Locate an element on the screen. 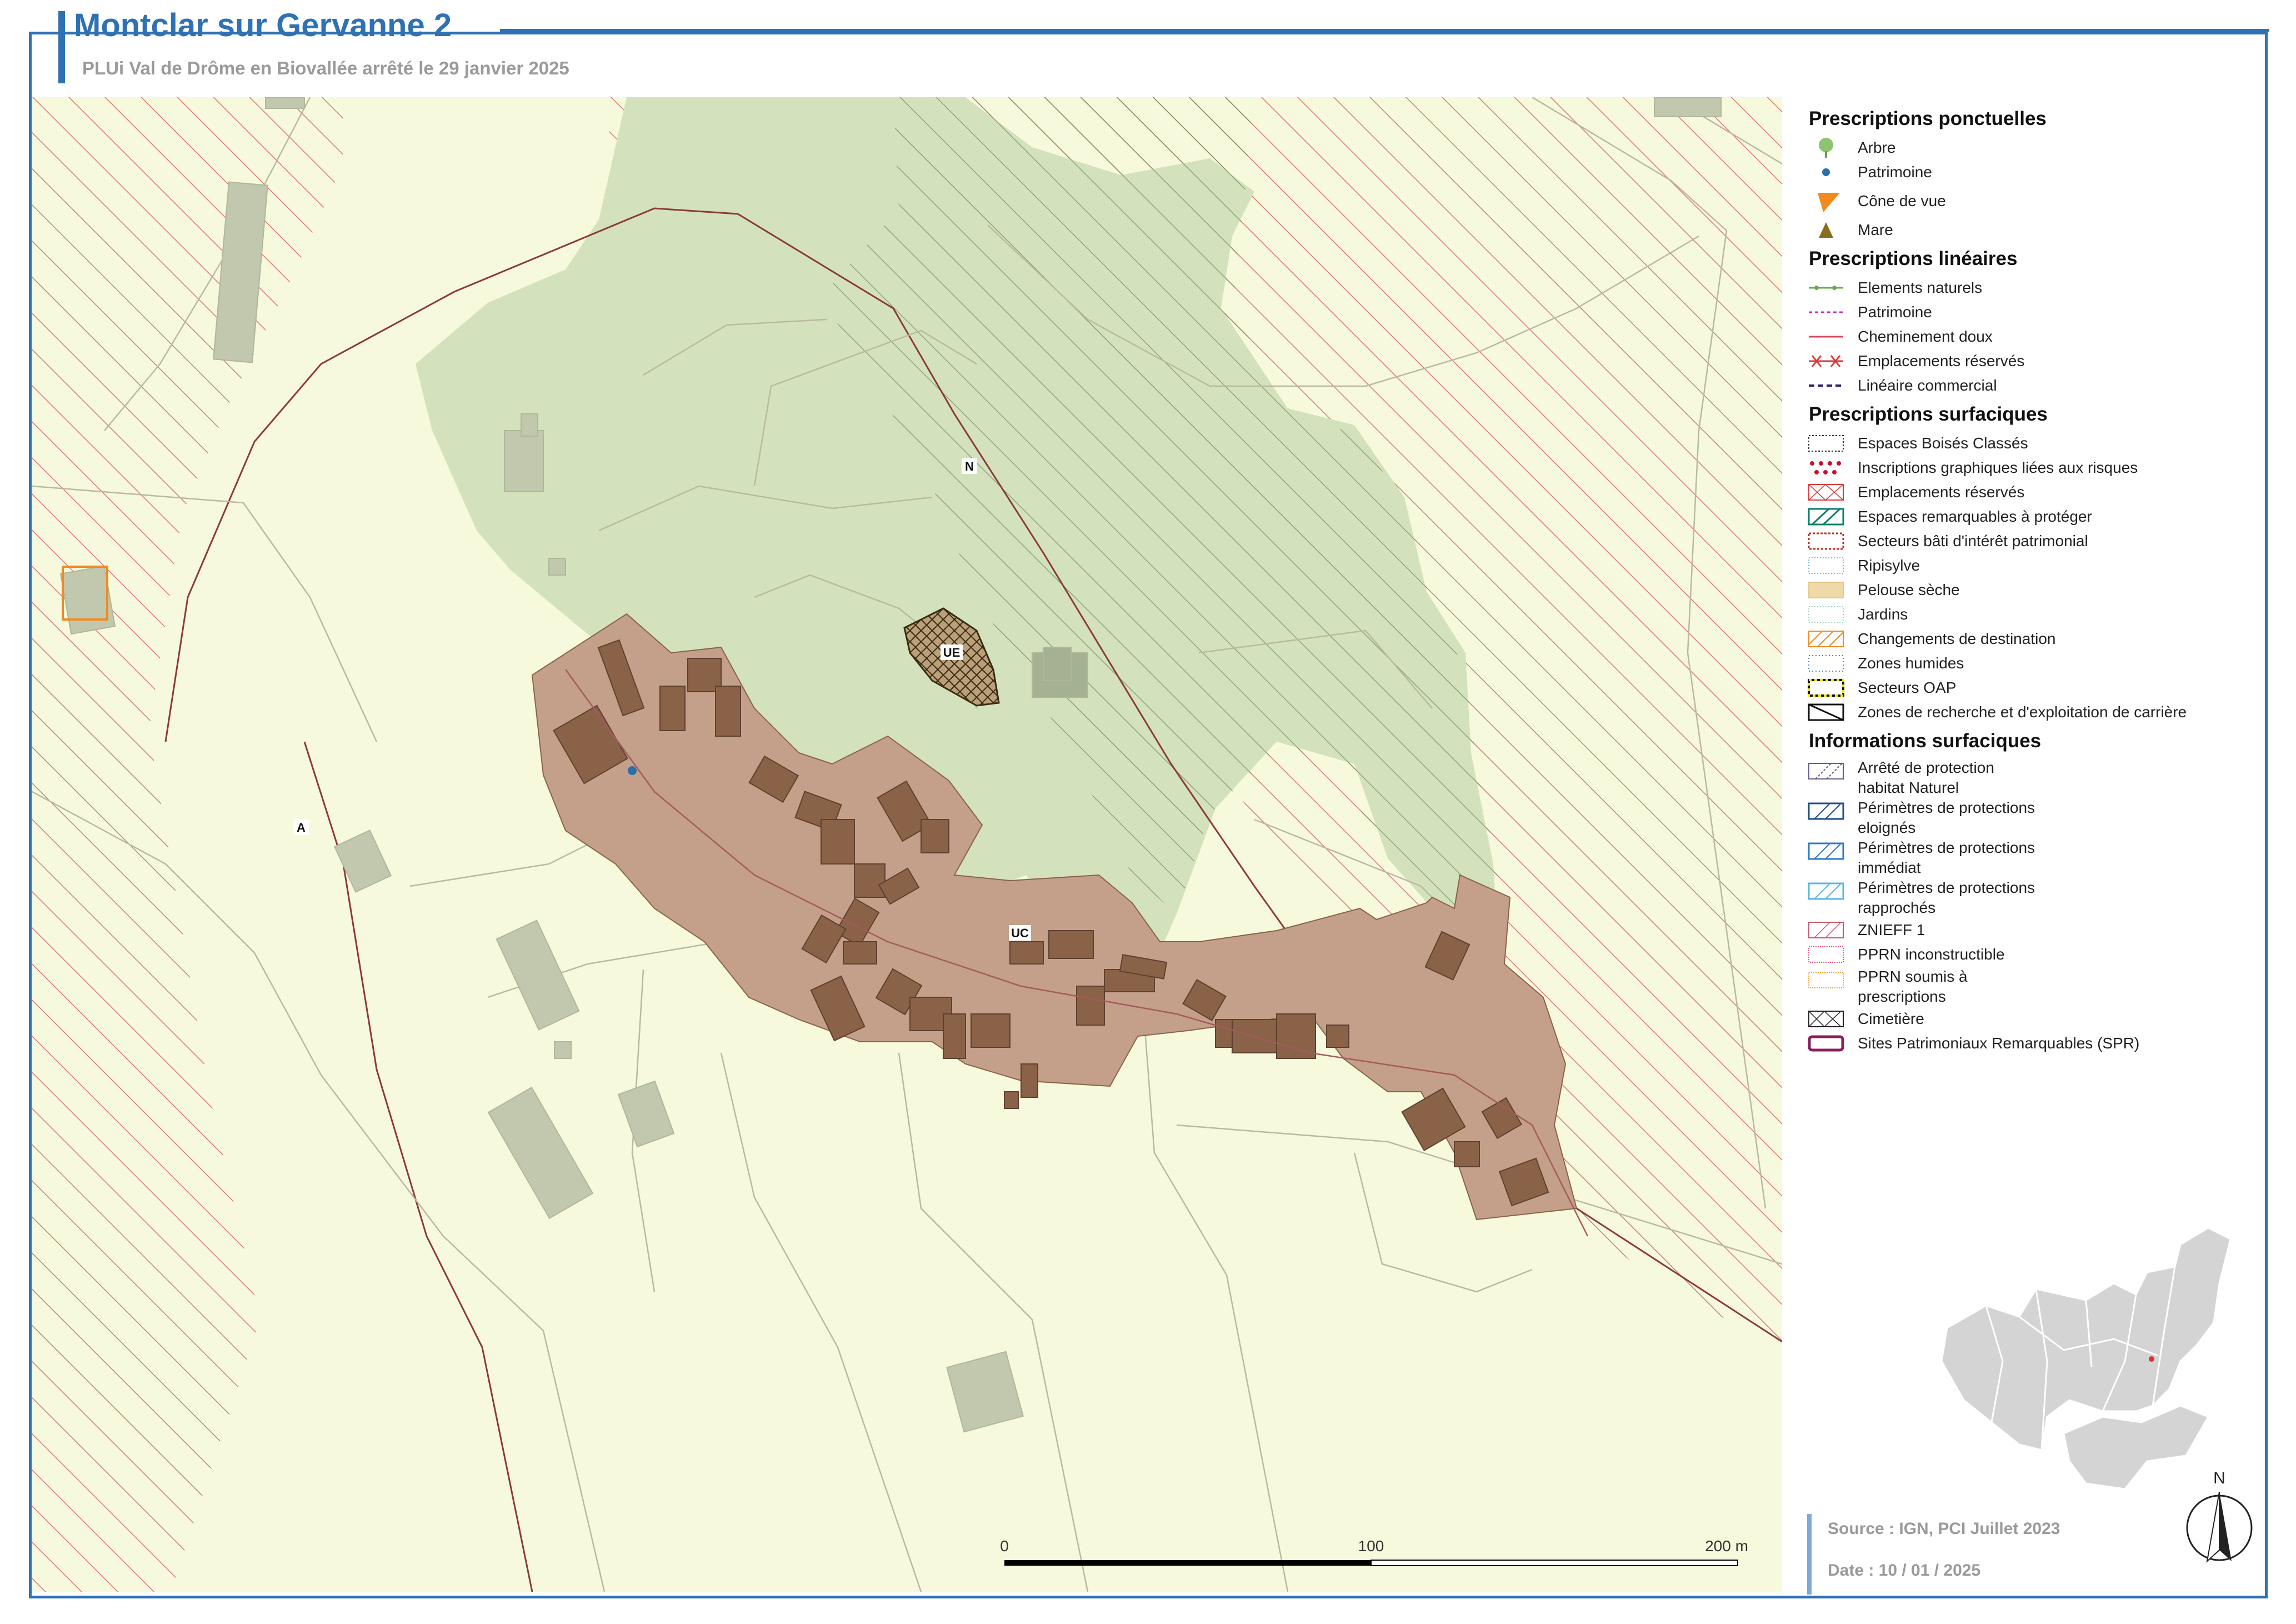  legend-label: Secteurs OAP is located at coordinates (1907, 687).